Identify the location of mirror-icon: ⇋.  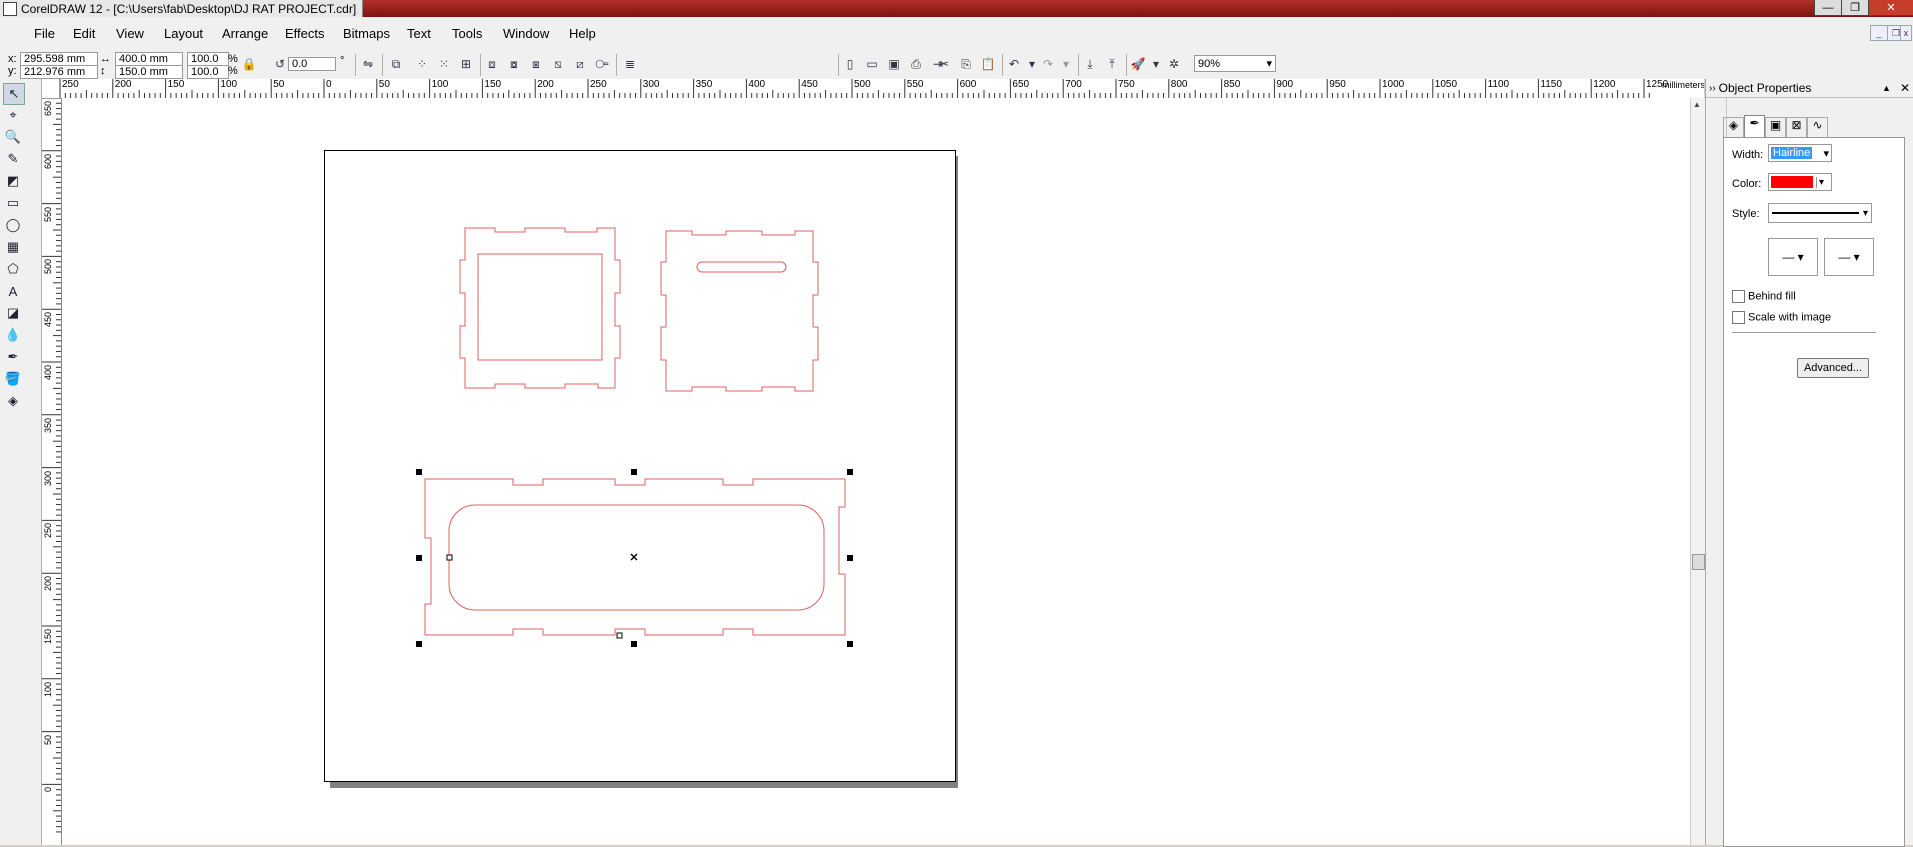
(368, 64).